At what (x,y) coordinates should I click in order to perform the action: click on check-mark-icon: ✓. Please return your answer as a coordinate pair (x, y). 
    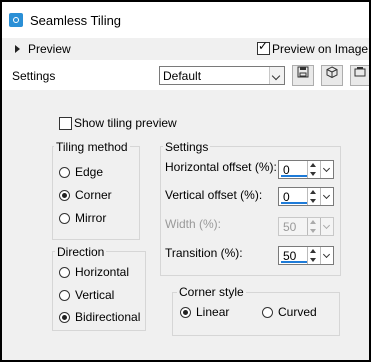
    Looking at the image, I should click on (263, 46).